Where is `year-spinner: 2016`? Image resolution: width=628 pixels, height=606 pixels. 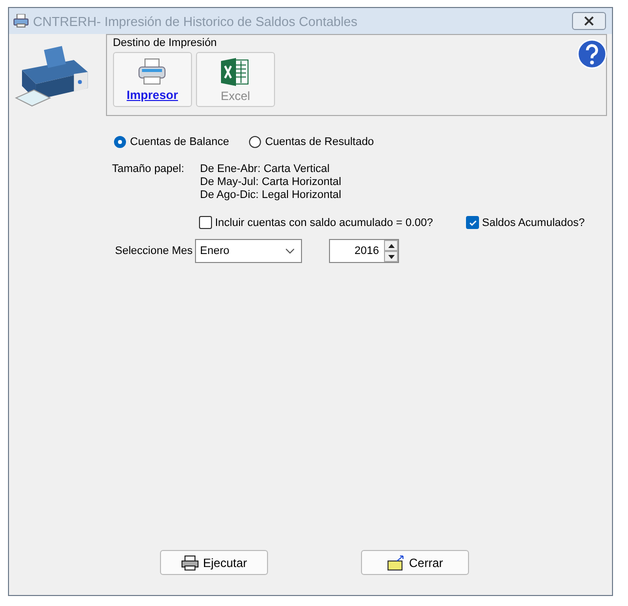 year-spinner: 2016 is located at coordinates (364, 251).